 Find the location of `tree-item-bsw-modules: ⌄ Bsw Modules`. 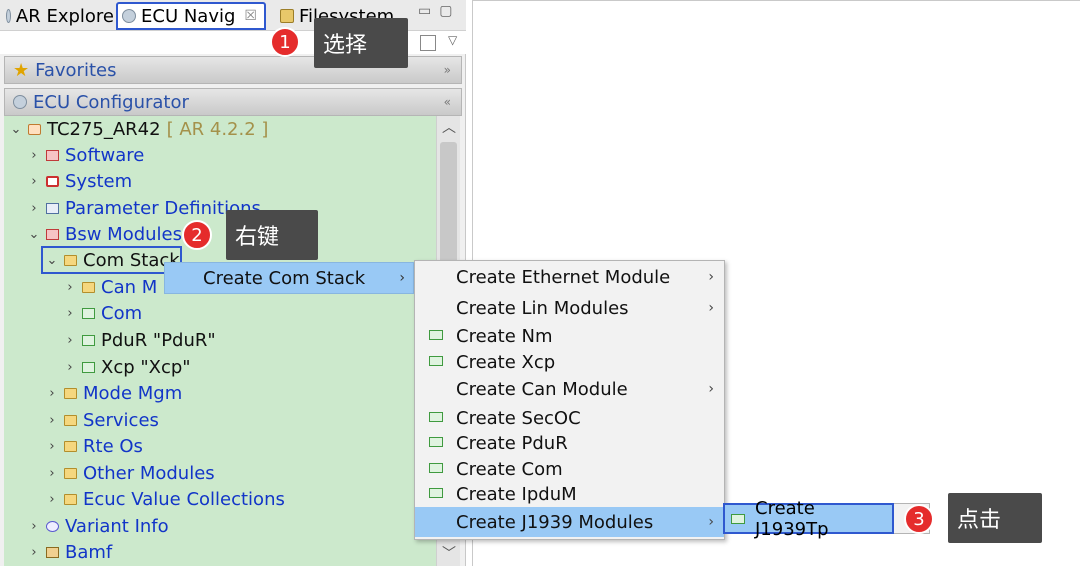

tree-item-bsw-modules: ⌄ Bsw Modules is located at coordinates (105, 234).